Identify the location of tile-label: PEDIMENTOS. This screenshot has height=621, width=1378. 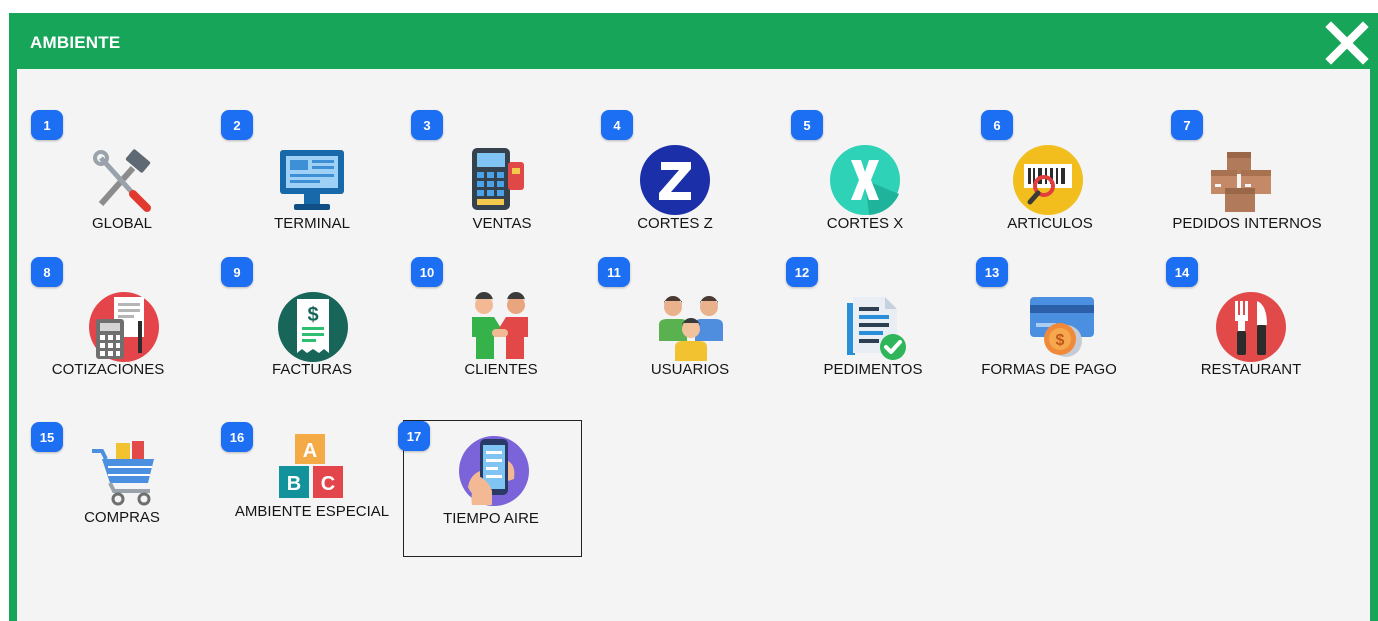
(873, 369).